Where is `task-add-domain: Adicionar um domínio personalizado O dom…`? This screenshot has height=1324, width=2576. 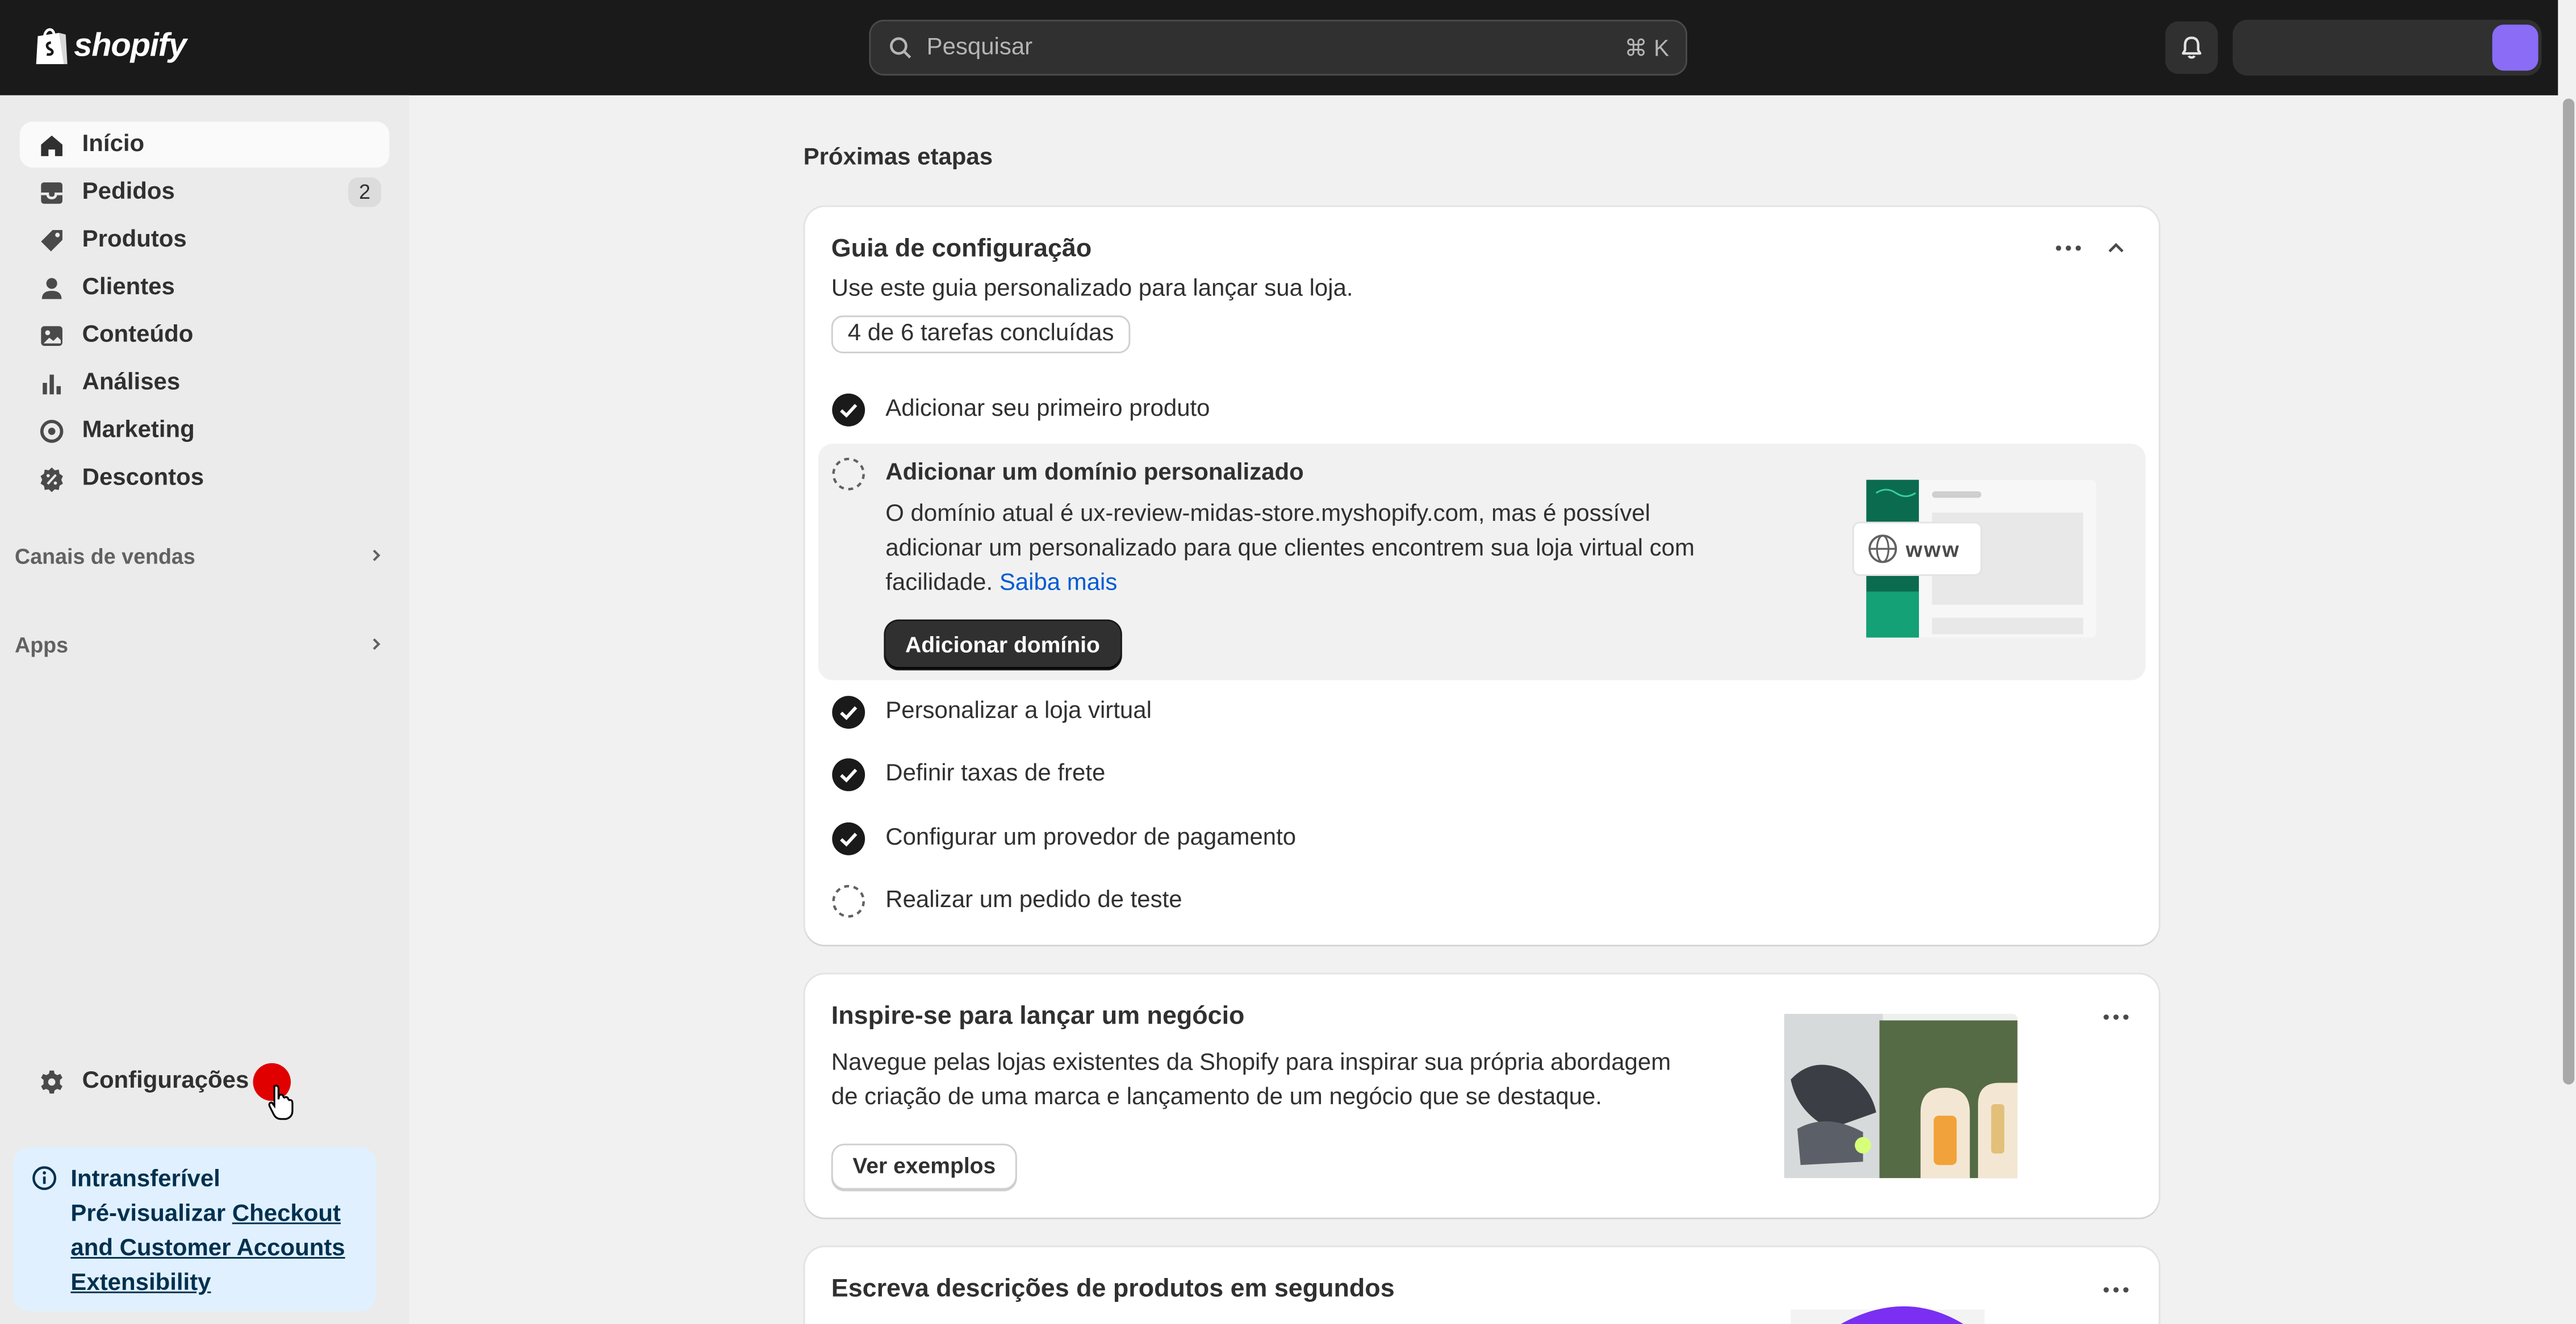
task-add-domain: Adicionar um domínio personalizado O dom… is located at coordinates (1482, 562).